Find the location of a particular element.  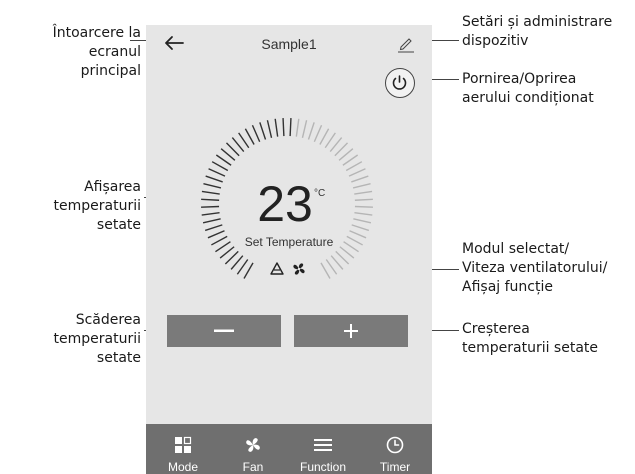

clock-icon is located at coordinates (395, 445).